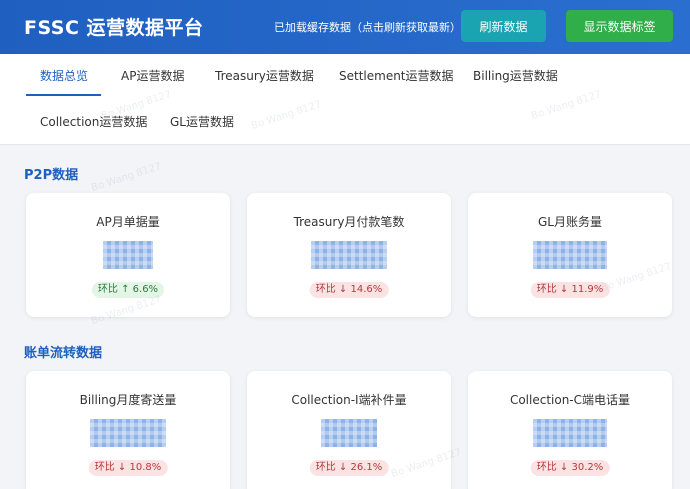  What do you see at coordinates (64, 75) in the screenshot?
I see `tab-overview: 数据总览` at bounding box center [64, 75].